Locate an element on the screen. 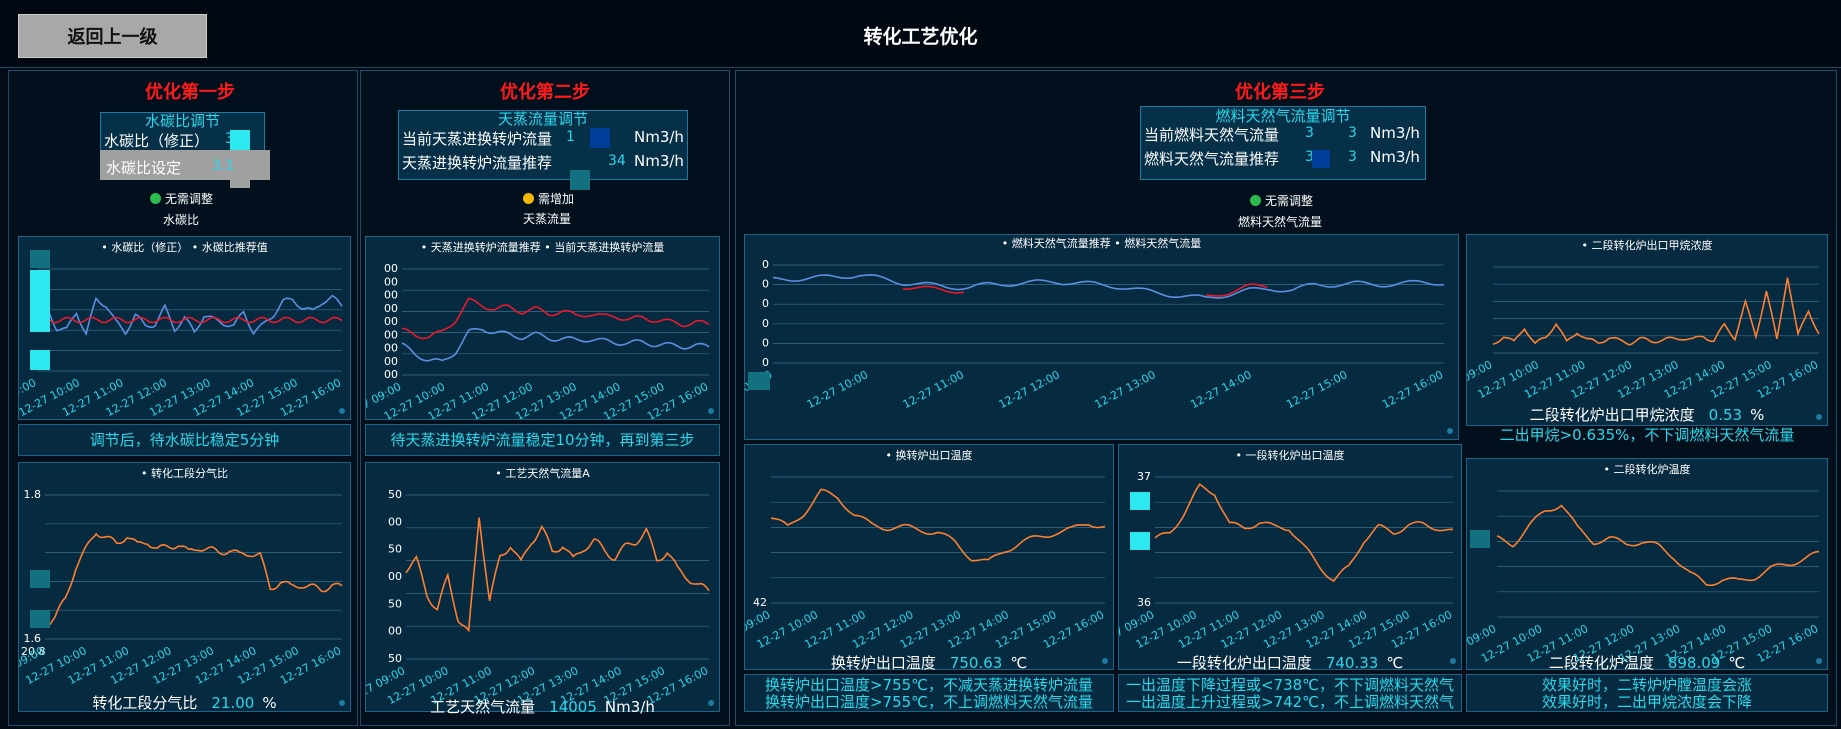  step3-row1-value-b: 3 is located at coordinates (1352, 133).